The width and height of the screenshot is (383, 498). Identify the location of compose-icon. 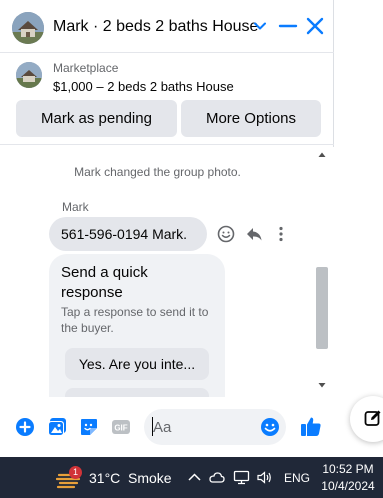
(372, 418).